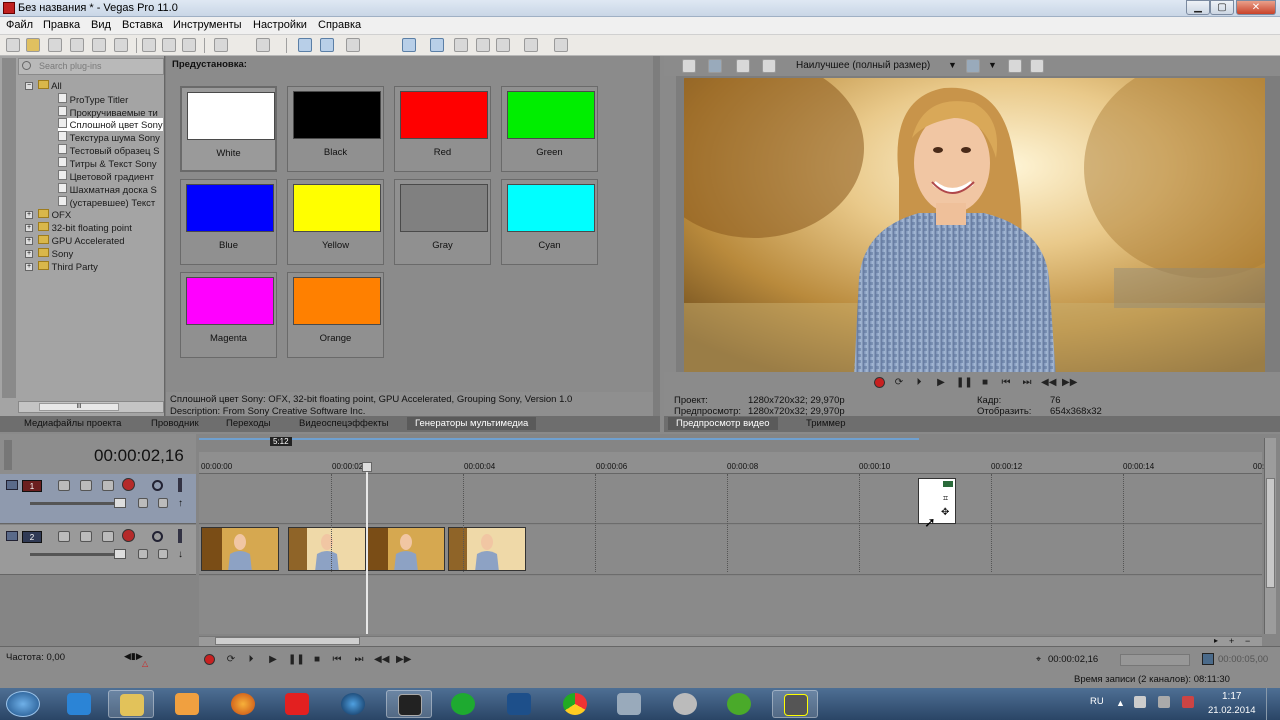 This screenshot has height=720, width=1280. I want to click on track-header-2: 2 ↓, so click(98, 550).